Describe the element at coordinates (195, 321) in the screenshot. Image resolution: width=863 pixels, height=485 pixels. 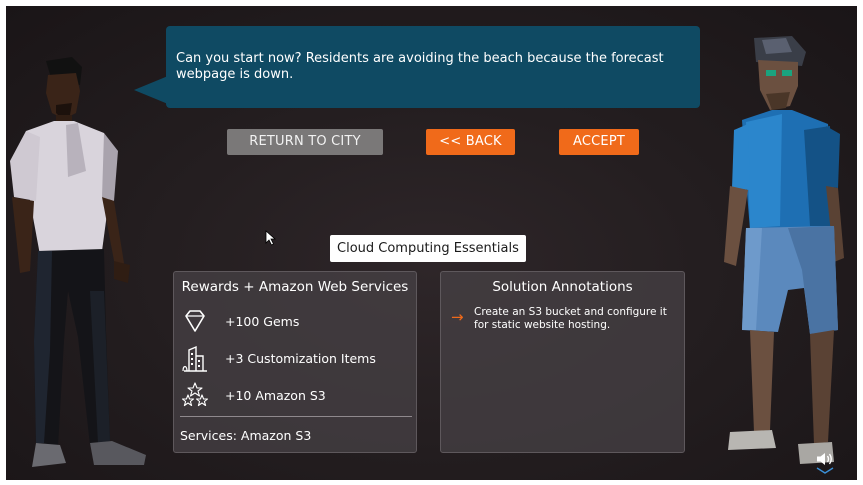
I see `gem-icon` at that location.